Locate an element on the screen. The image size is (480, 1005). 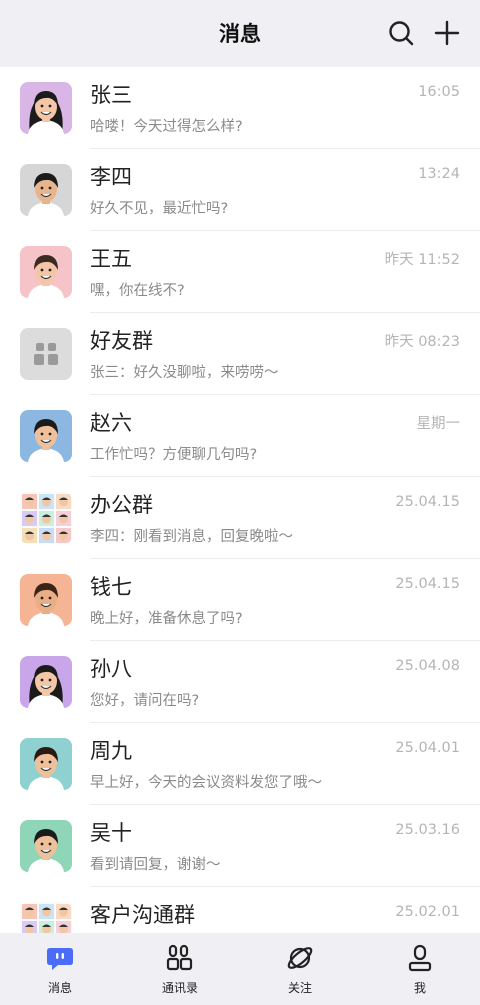
tab-follow: 关注 is located at coordinates (300, 969).